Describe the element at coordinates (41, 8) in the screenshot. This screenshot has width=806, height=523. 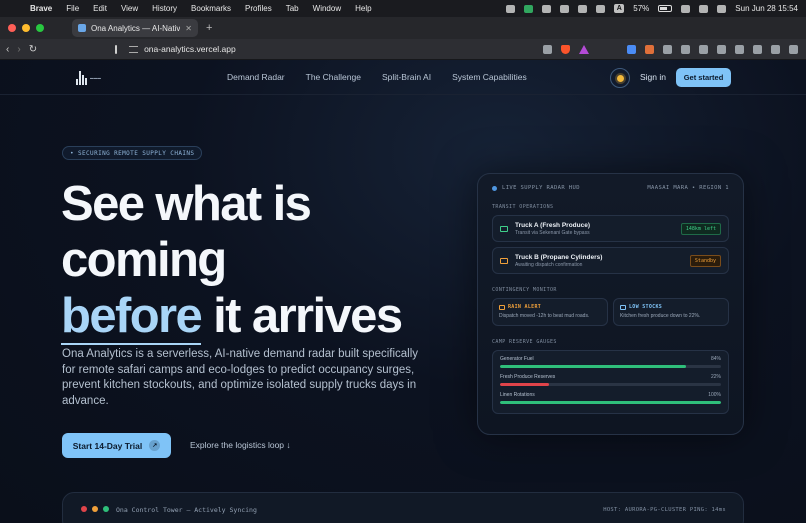
I see `menu-app-name: Brave` at that location.